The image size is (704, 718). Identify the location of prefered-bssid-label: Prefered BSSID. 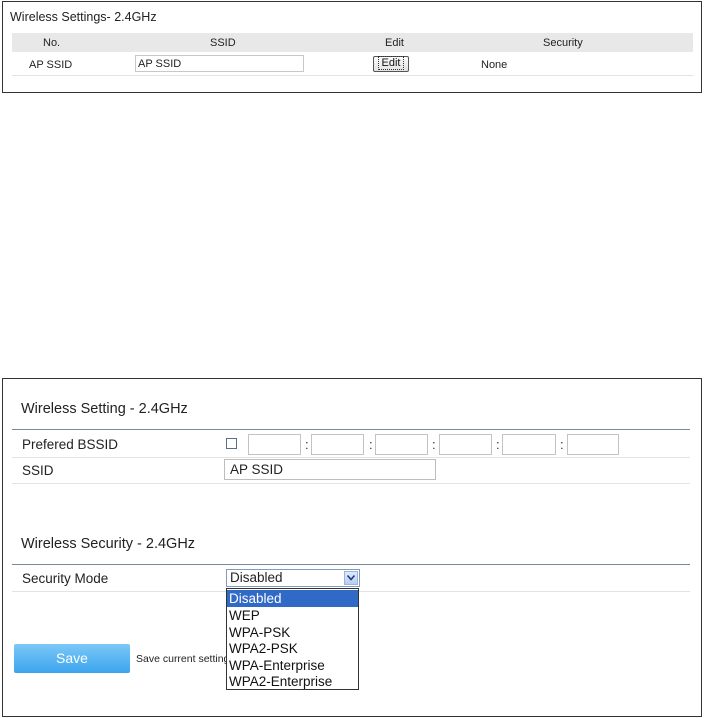
(70, 444).